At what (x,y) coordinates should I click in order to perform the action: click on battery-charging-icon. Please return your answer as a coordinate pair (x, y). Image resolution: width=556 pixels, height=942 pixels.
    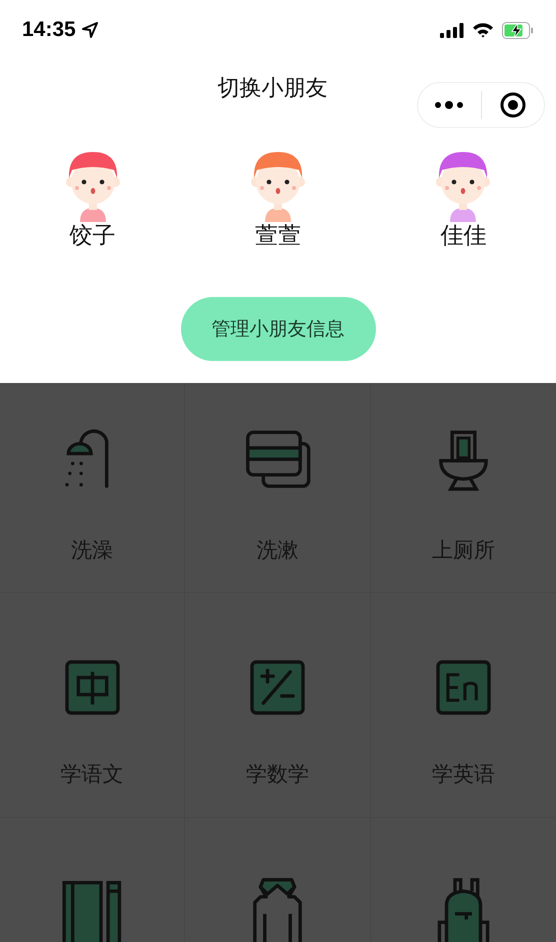
    Looking at the image, I should click on (518, 30).